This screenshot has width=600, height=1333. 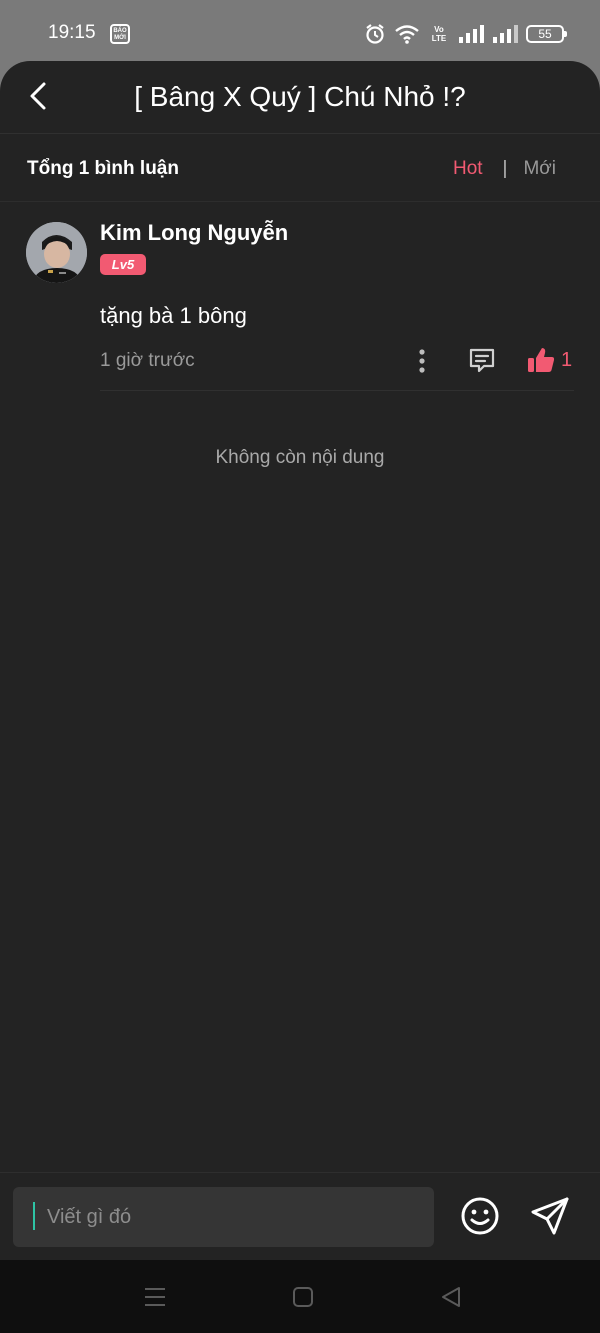 What do you see at coordinates (72, 32) in the screenshot?
I see `status-time: 19:15` at bounding box center [72, 32].